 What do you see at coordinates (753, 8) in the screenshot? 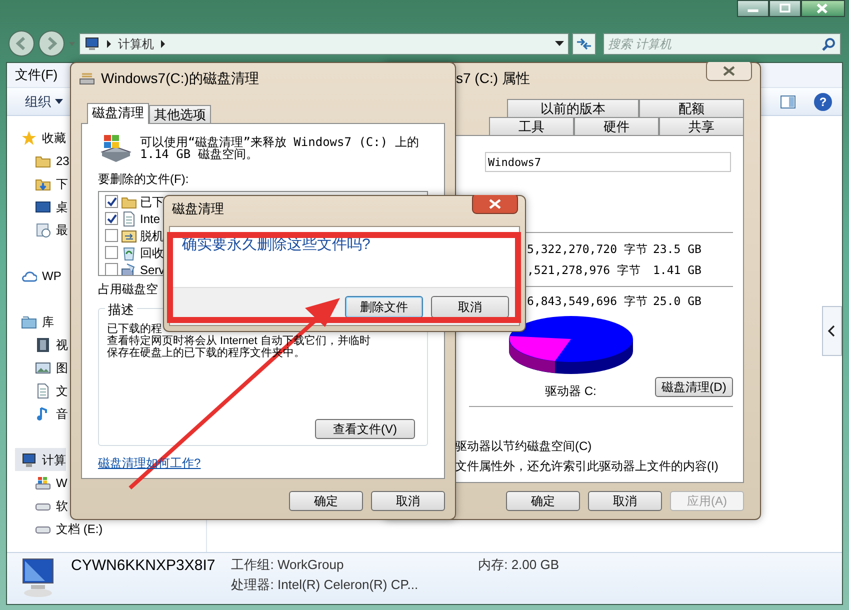
I see `minimize-button` at bounding box center [753, 8].